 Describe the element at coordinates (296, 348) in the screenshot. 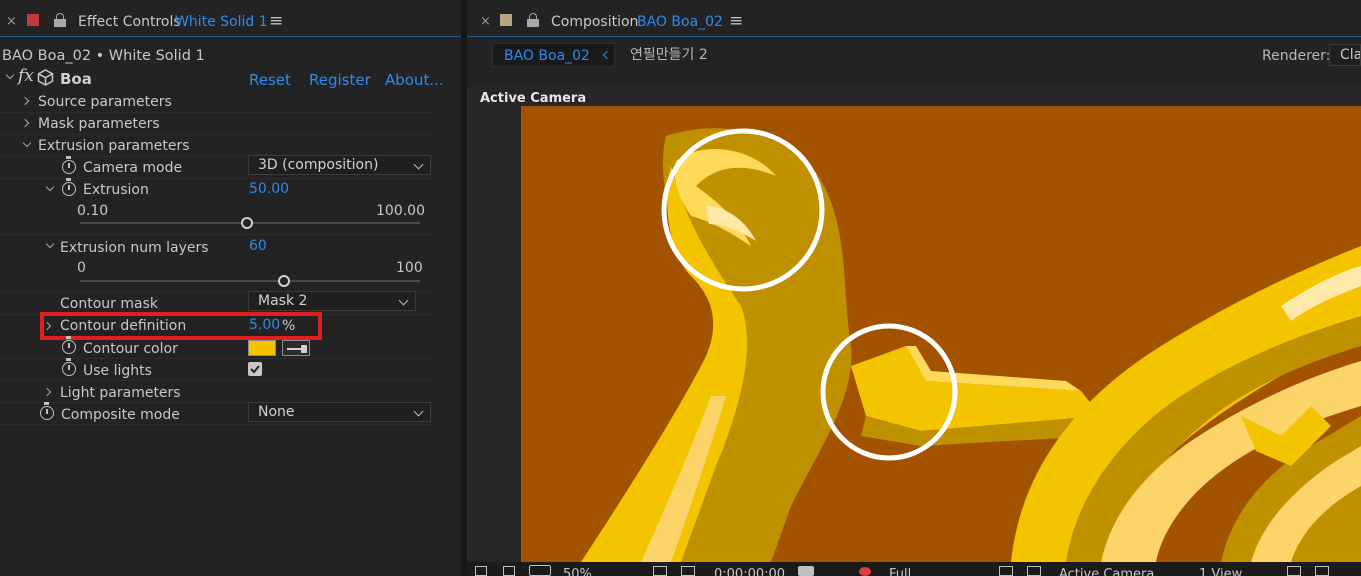

I see `eyedropper-icon` at that location.